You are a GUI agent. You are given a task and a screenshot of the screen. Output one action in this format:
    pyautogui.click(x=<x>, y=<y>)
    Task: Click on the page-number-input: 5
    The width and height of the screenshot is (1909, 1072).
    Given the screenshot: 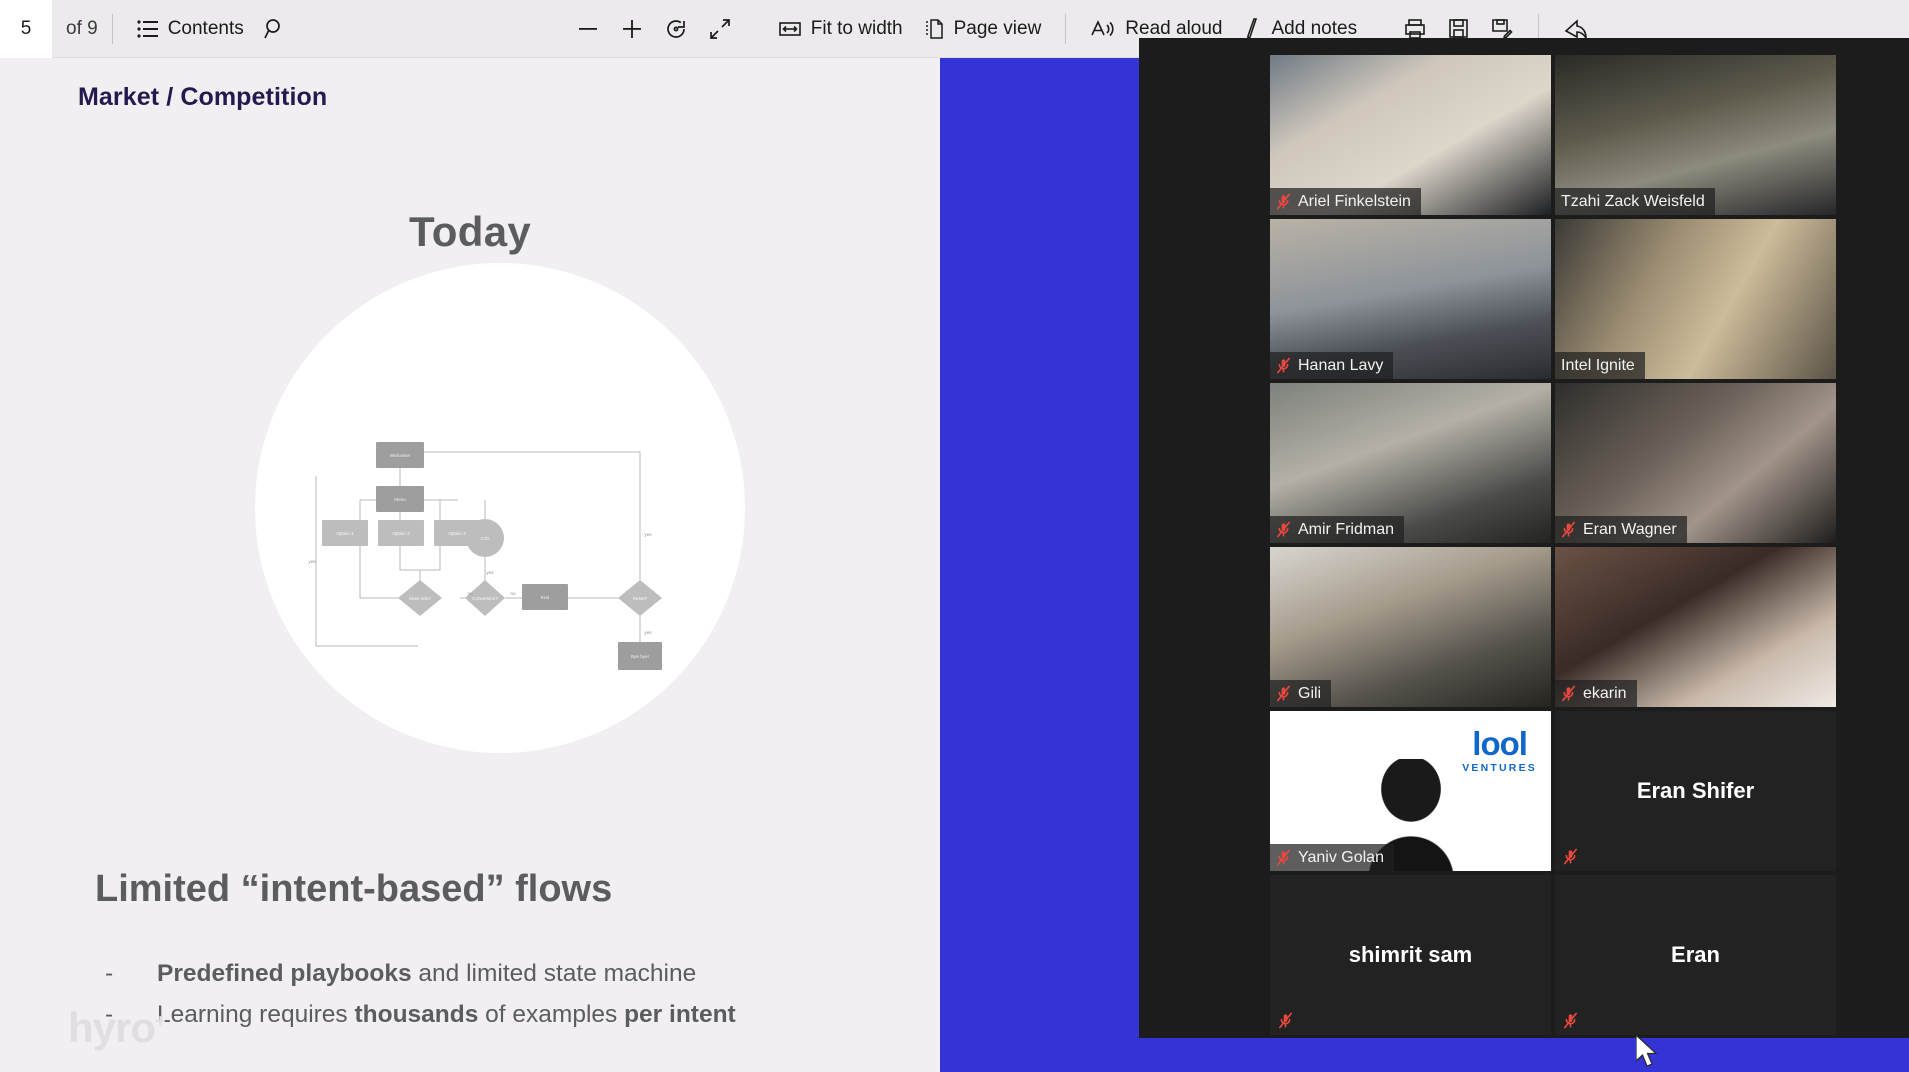 What is the action you would take?
    pyautogui.click(x=26, y=29)
    